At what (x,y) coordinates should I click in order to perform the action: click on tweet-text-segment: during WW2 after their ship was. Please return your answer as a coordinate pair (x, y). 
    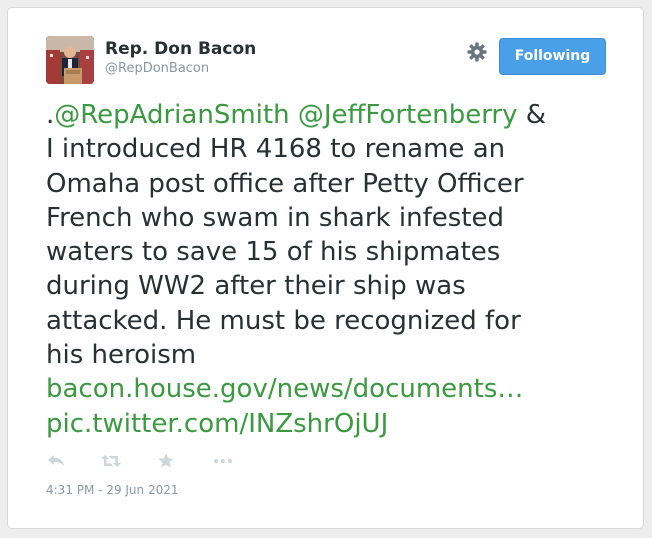
    Looking at the image, I should click on (256, 286).